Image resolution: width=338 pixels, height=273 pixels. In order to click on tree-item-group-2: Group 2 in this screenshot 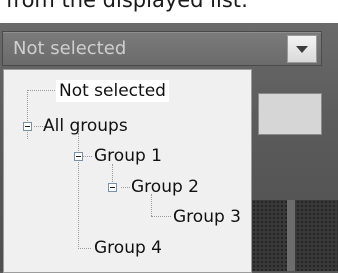, I will do `click(165, 187)`.